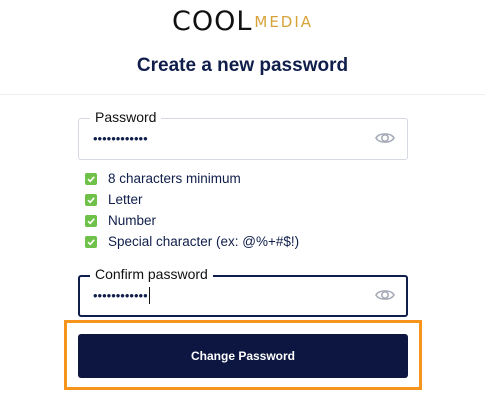  Describe the element at coordinates (242, 94) in the screenshot. I see `header-divider` at that location.